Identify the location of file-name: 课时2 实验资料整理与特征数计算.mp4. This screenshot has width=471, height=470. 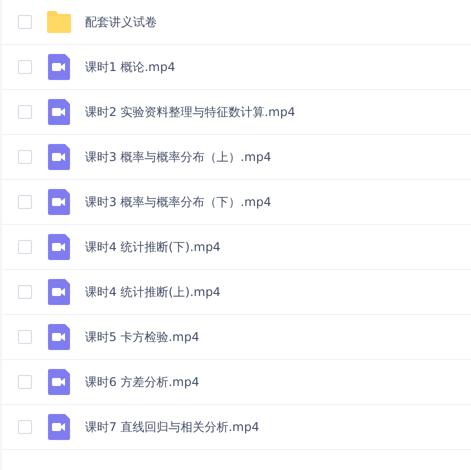
(190, 112).